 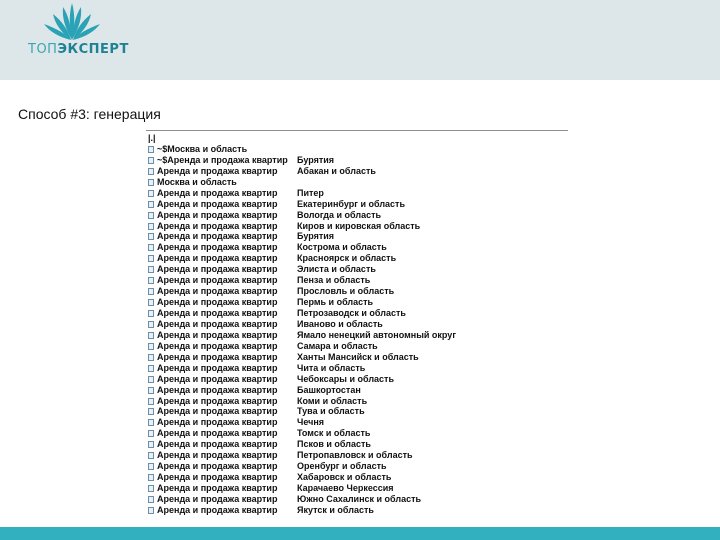 What do you see at coordinates (357, 193) in the screenshot?
I see `list-item: Аренда и продажа квартир Питер` at bounding box center [357, 193].